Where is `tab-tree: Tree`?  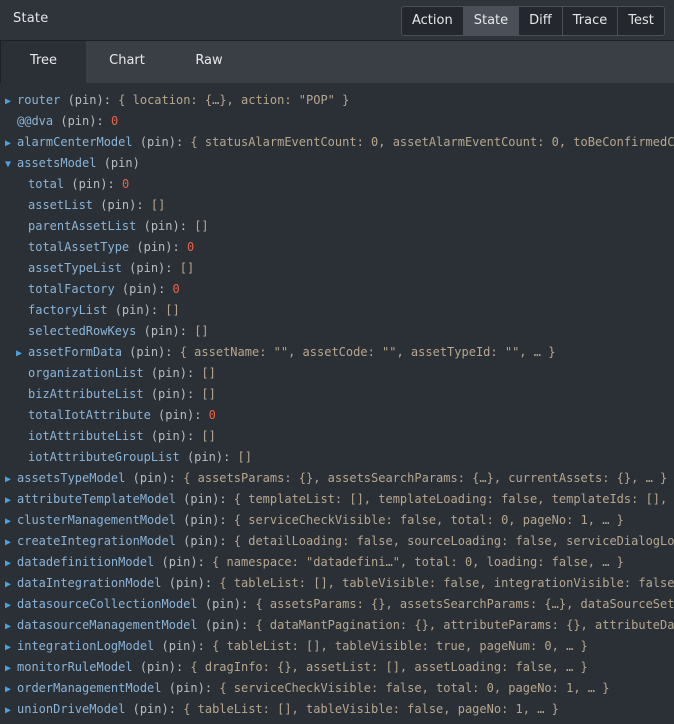 tab-tree: Tree is located at coordinates (43, 62).